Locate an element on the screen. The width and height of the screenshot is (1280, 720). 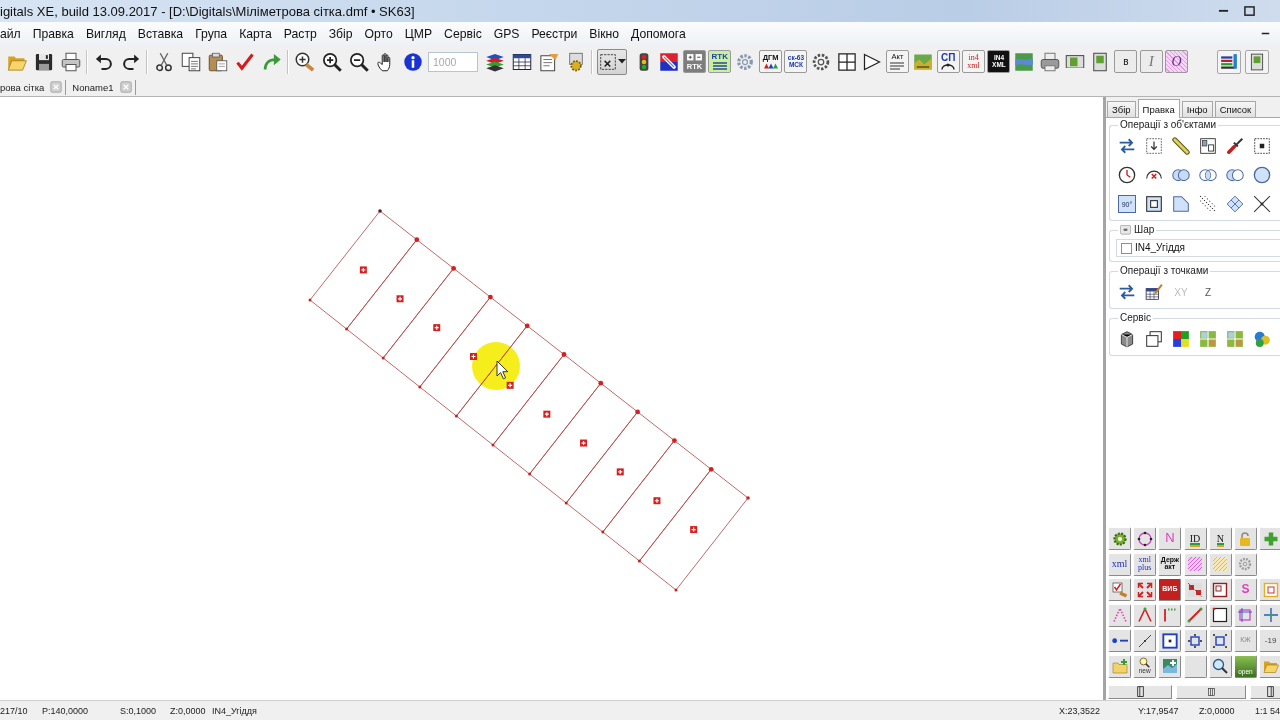
selection-mode-dropdown is located at coordinates (612, 61).